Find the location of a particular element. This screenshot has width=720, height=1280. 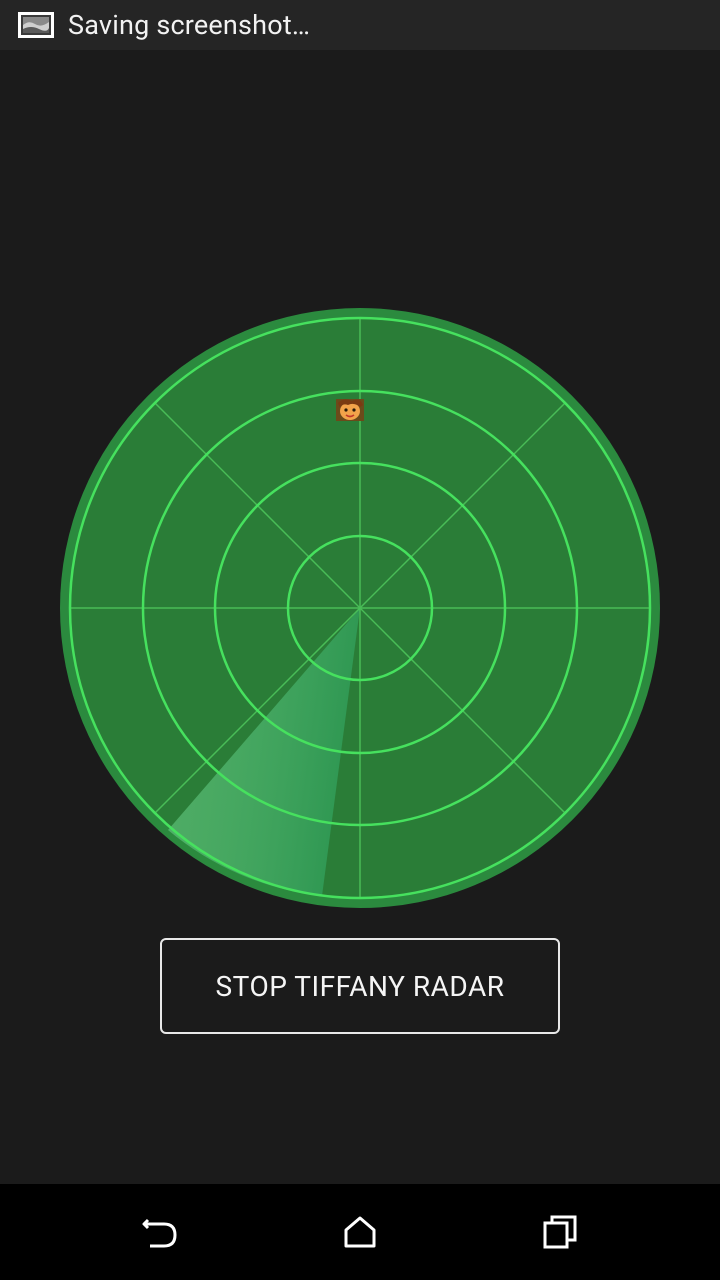

back-icon is located at coordinates (159, 1233).